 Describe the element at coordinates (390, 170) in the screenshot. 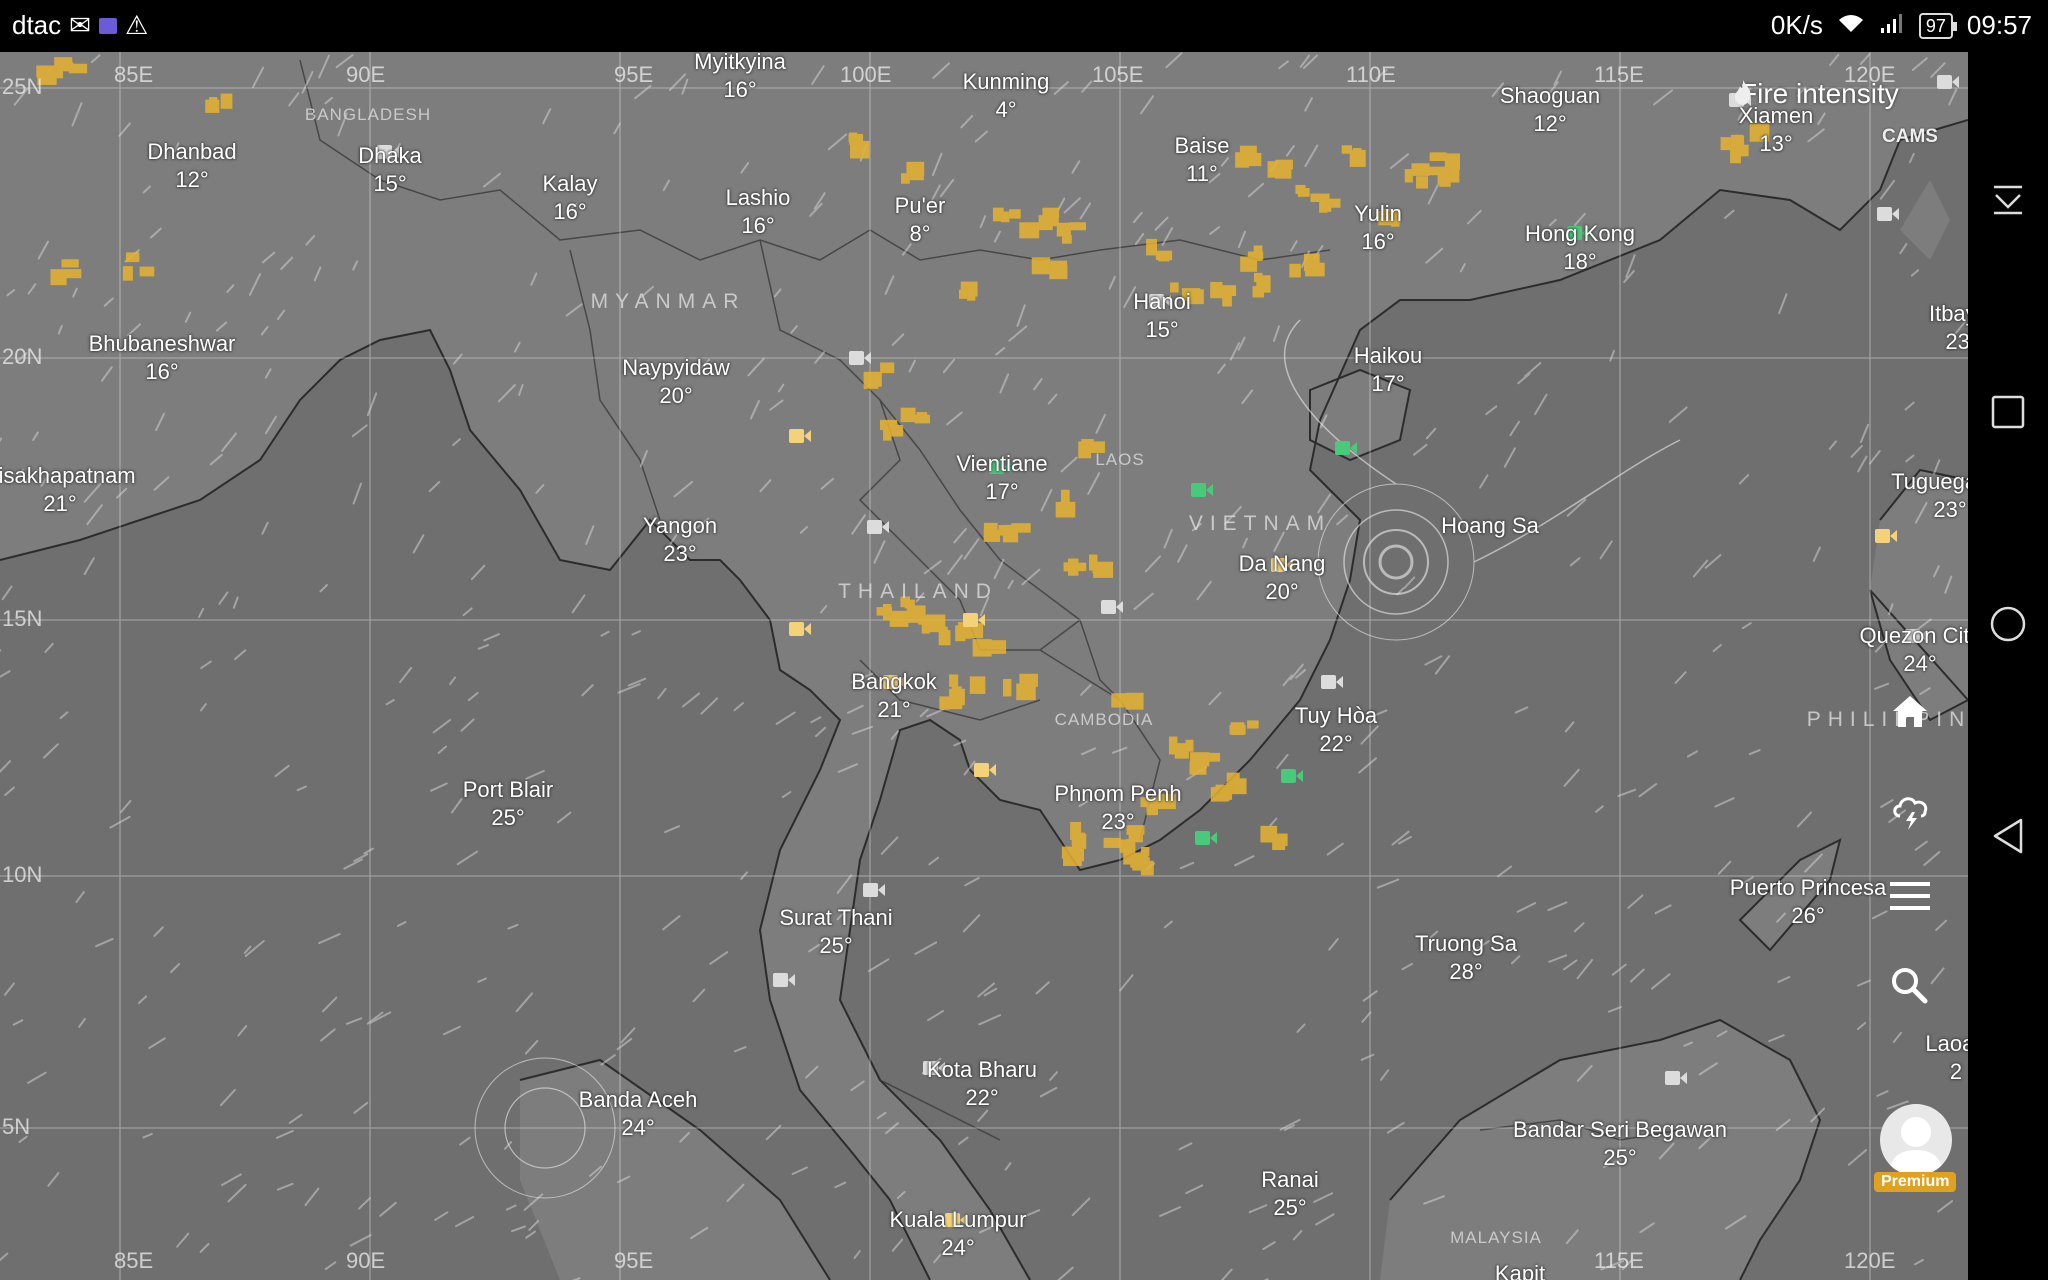

I see `city-label: Dhaka 15°` at that location.